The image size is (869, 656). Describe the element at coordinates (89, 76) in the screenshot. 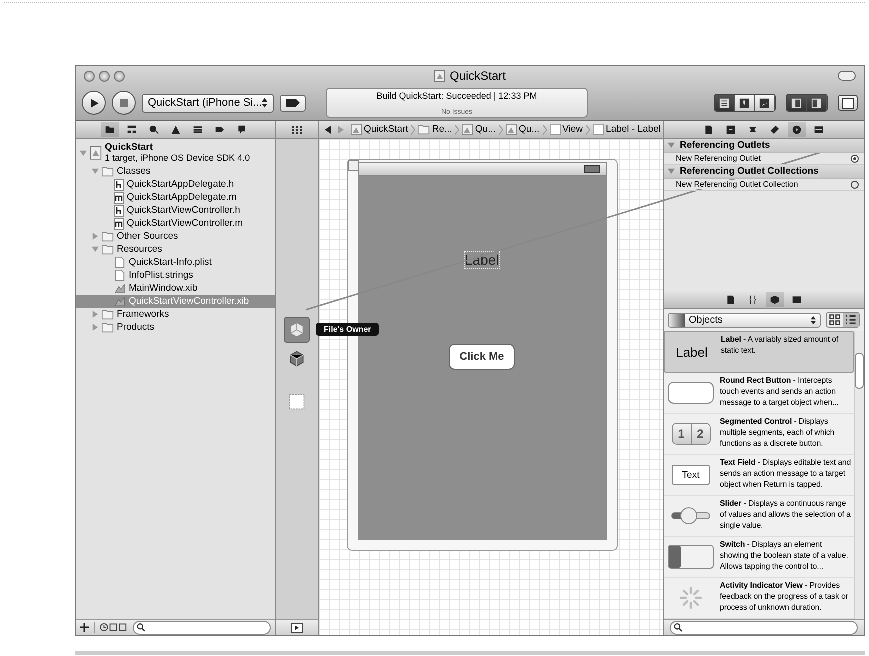

I see `close-window-button` at that location.